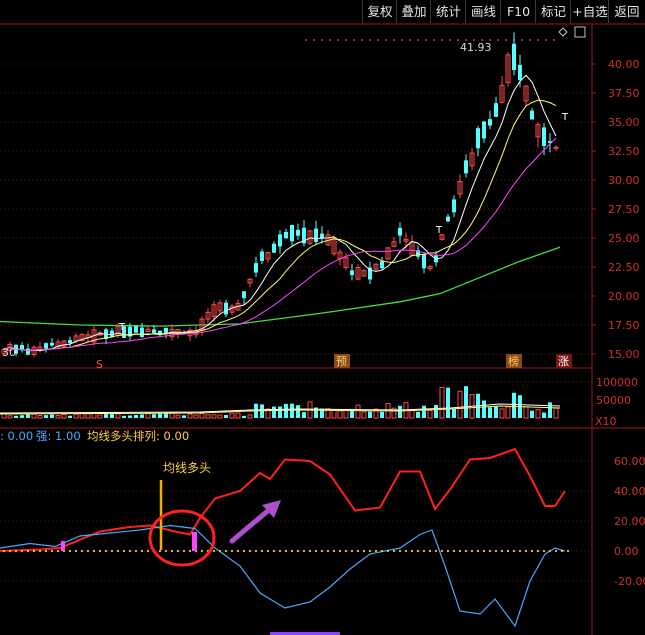 The height and width of the screenshot is (635, 645). Describe the element at coordinates (624, 296) in the screenshot. I see `price-tick-label: 20.00` at that location.